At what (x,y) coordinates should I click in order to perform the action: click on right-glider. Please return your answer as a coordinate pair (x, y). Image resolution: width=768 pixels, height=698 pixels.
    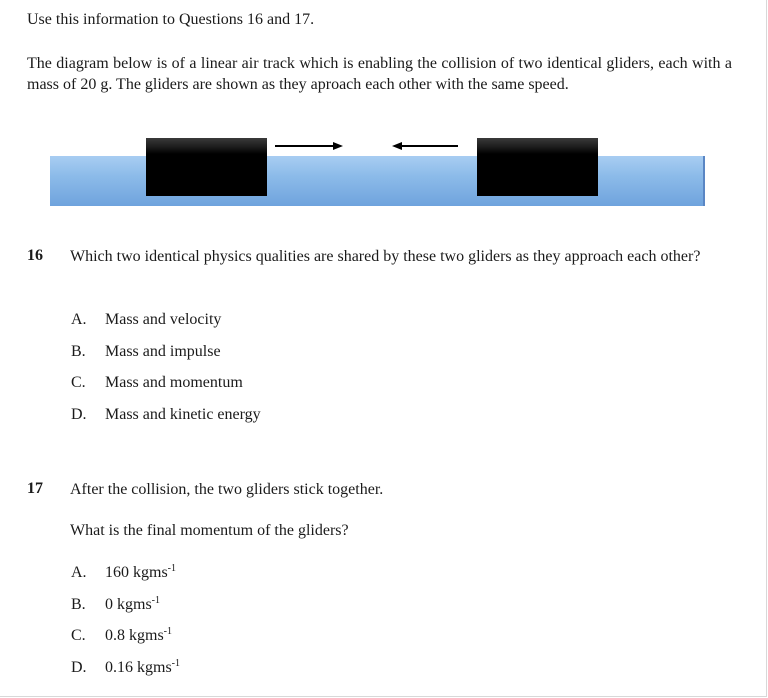
    Looking at the image, I should click on (537, 167).